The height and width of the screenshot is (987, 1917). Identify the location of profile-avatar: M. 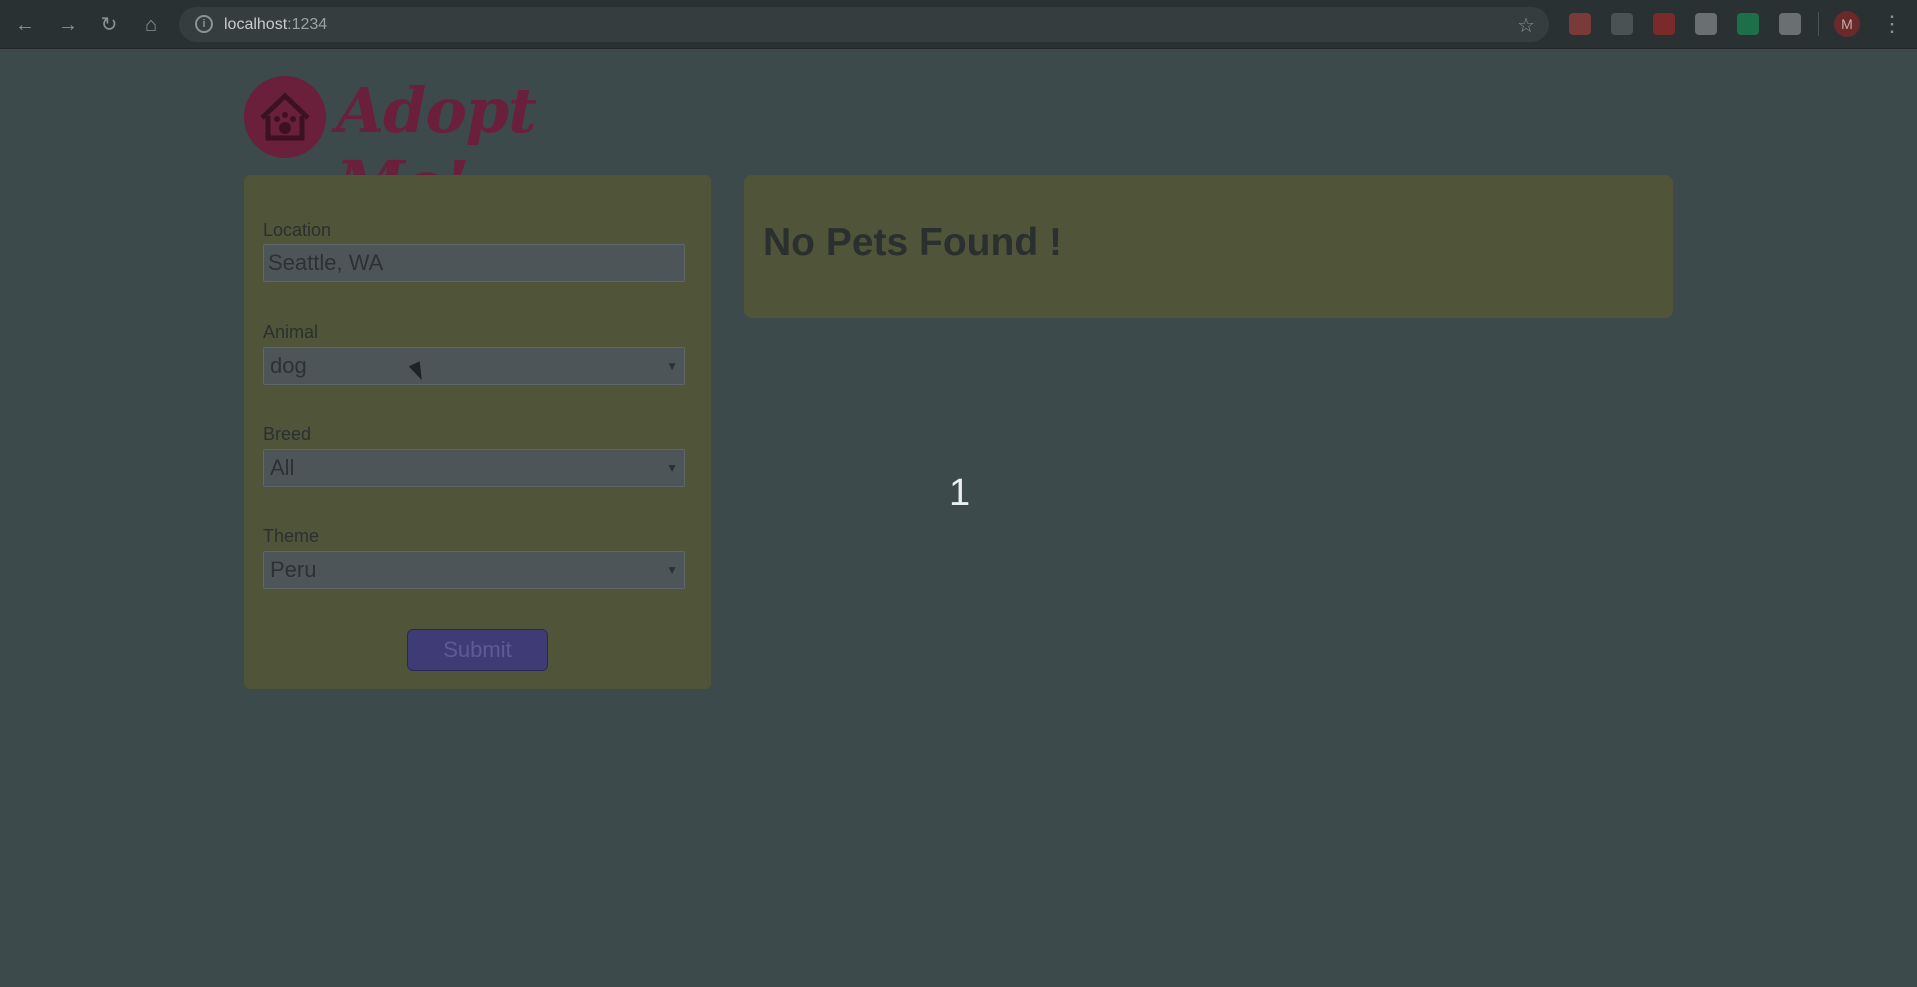
(1847, 24).